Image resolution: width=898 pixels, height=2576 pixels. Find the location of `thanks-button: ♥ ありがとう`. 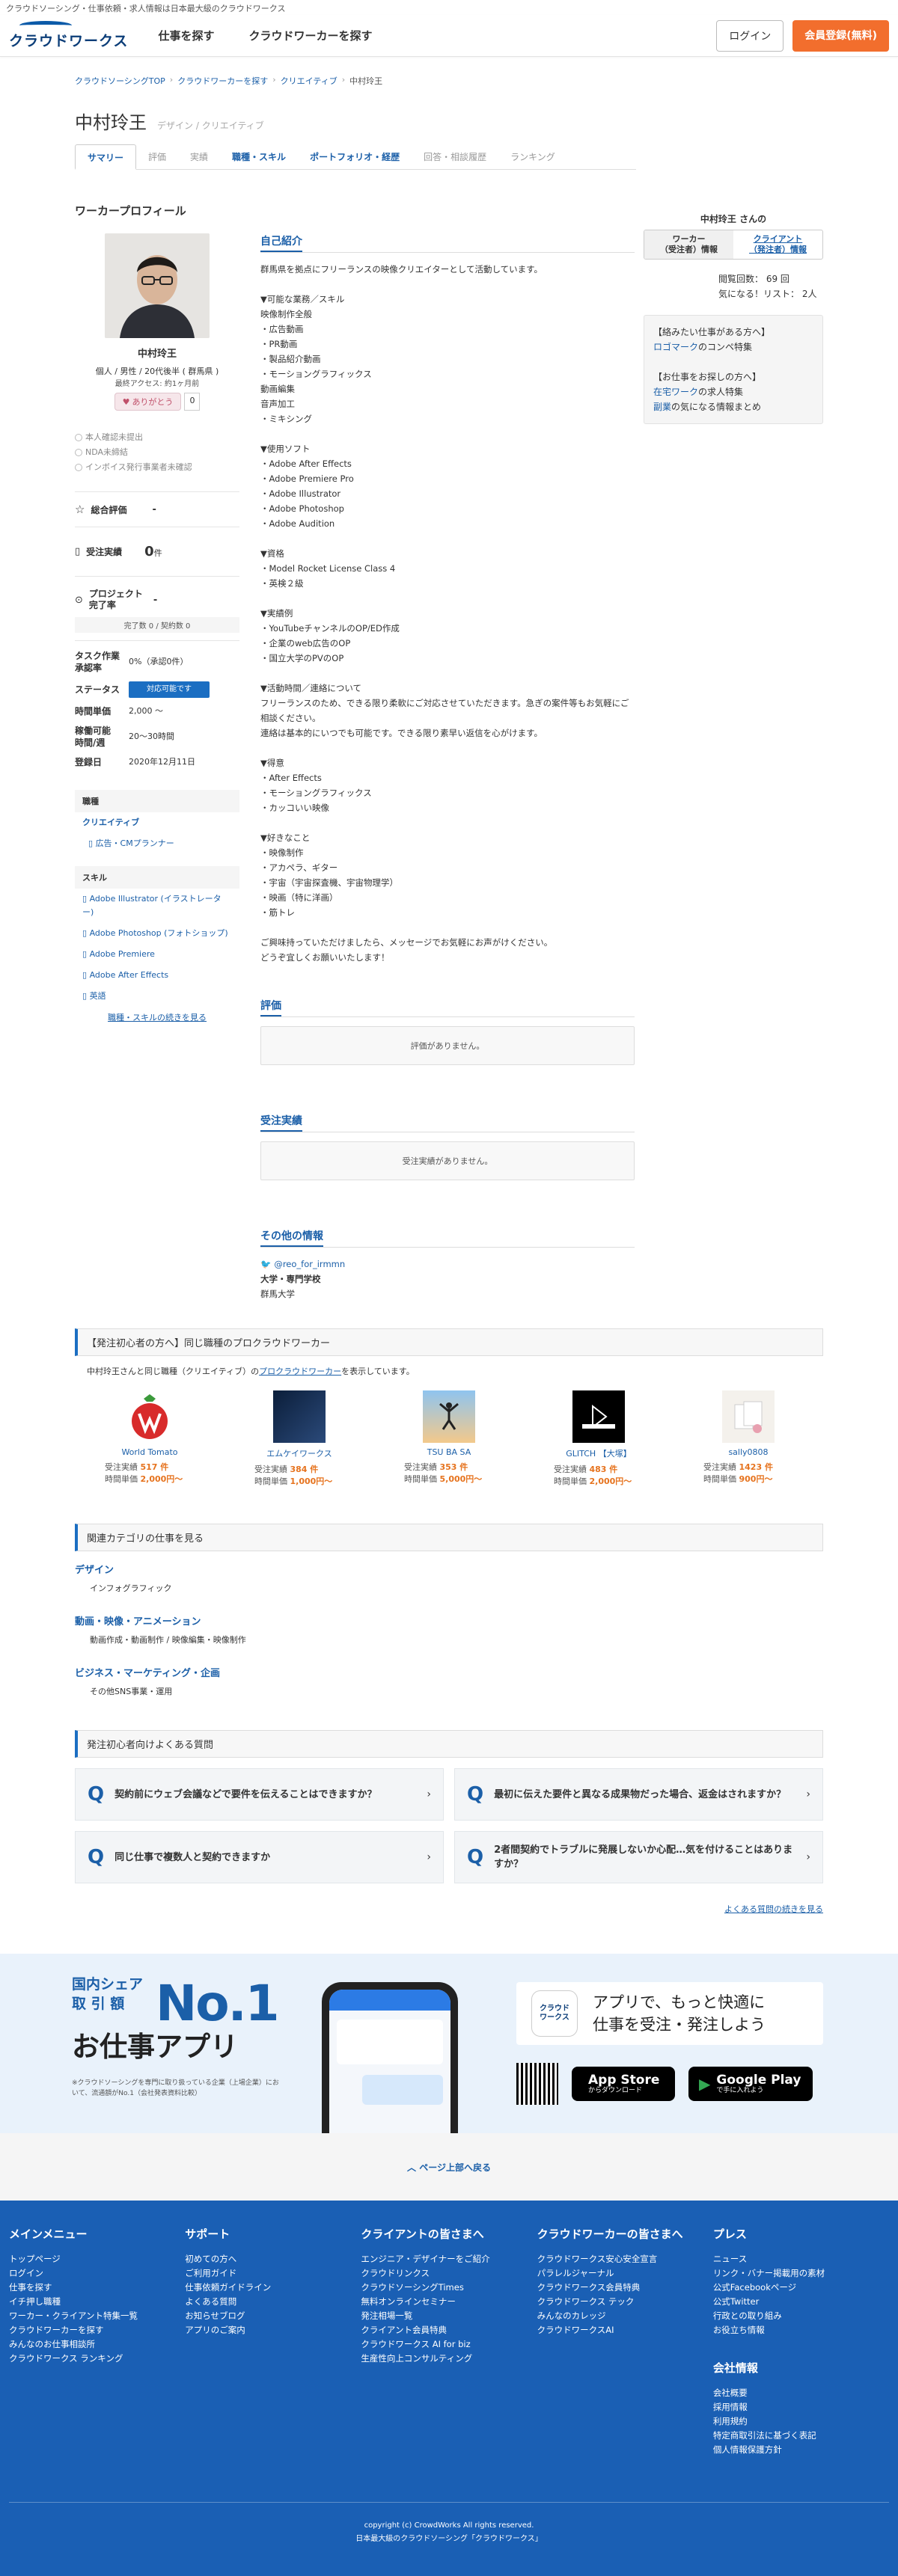

thanks-button: ♥ ありがとう is located at coordinates (148, 402).